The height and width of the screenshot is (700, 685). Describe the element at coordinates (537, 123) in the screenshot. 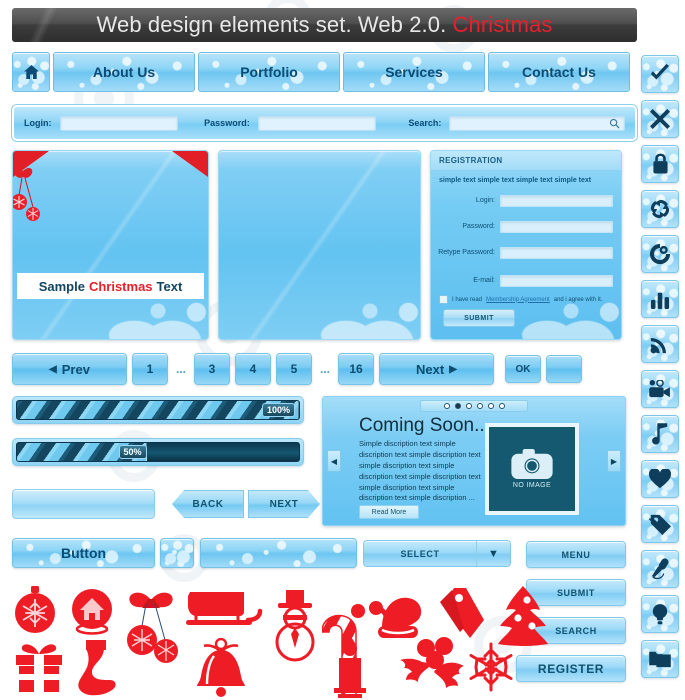

I see `search-input` at that location.